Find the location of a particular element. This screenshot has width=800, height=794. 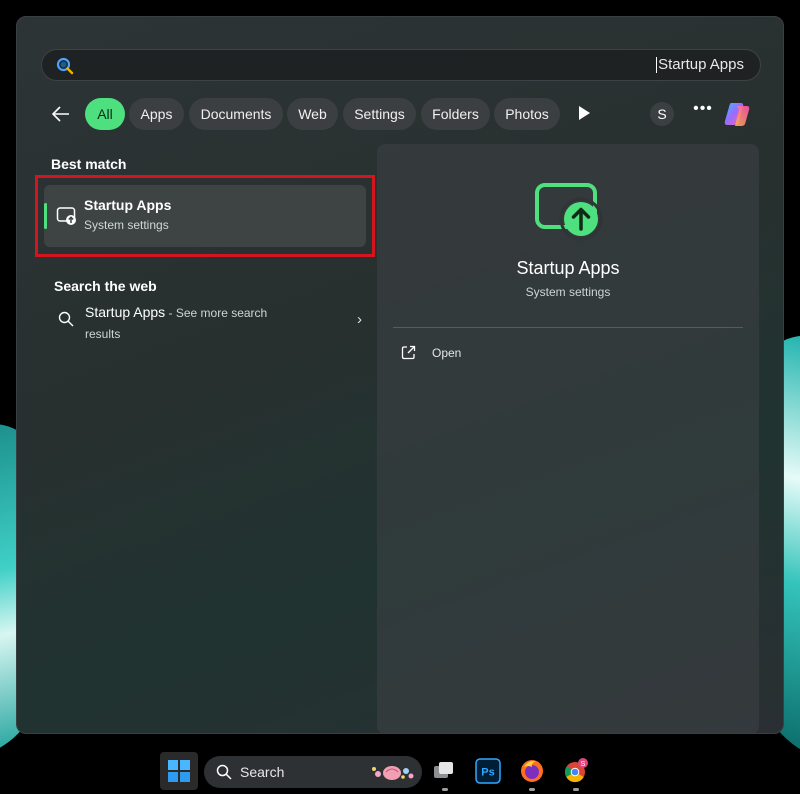

open-external-icon is located at coordinates (408, 352).